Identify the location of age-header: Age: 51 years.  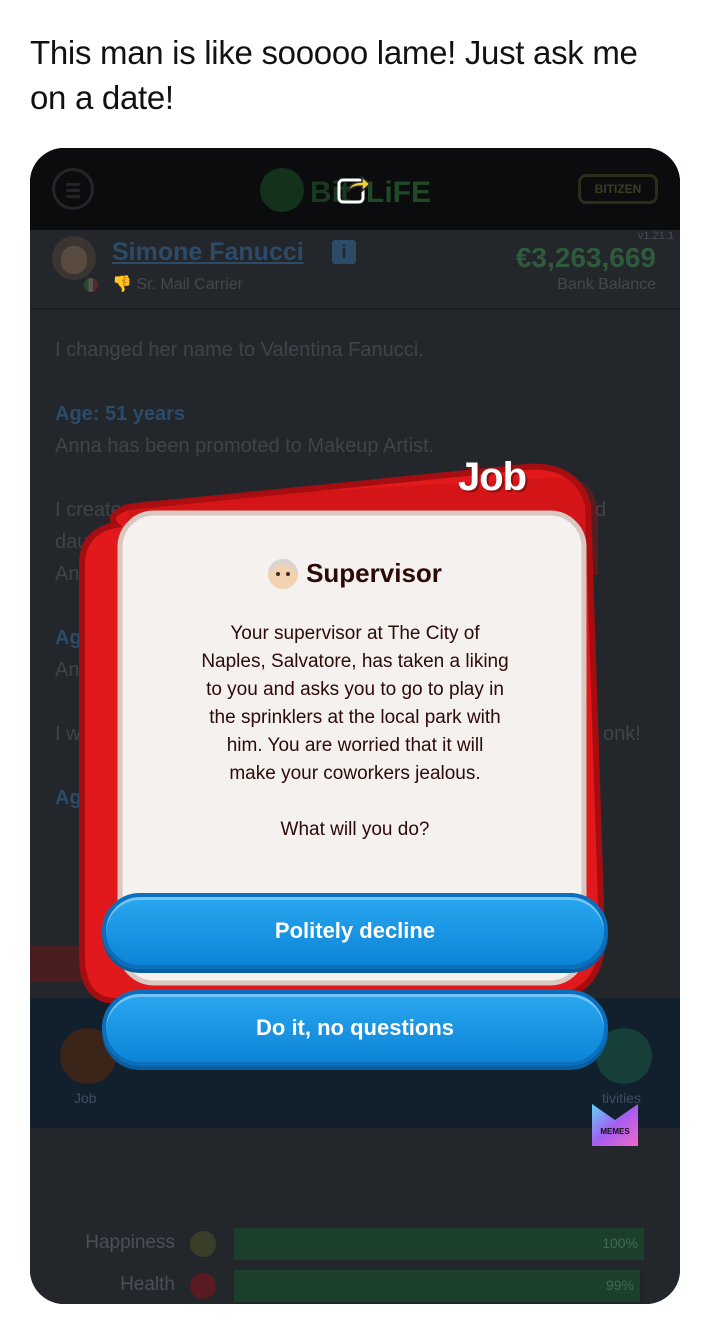
(120, 414).